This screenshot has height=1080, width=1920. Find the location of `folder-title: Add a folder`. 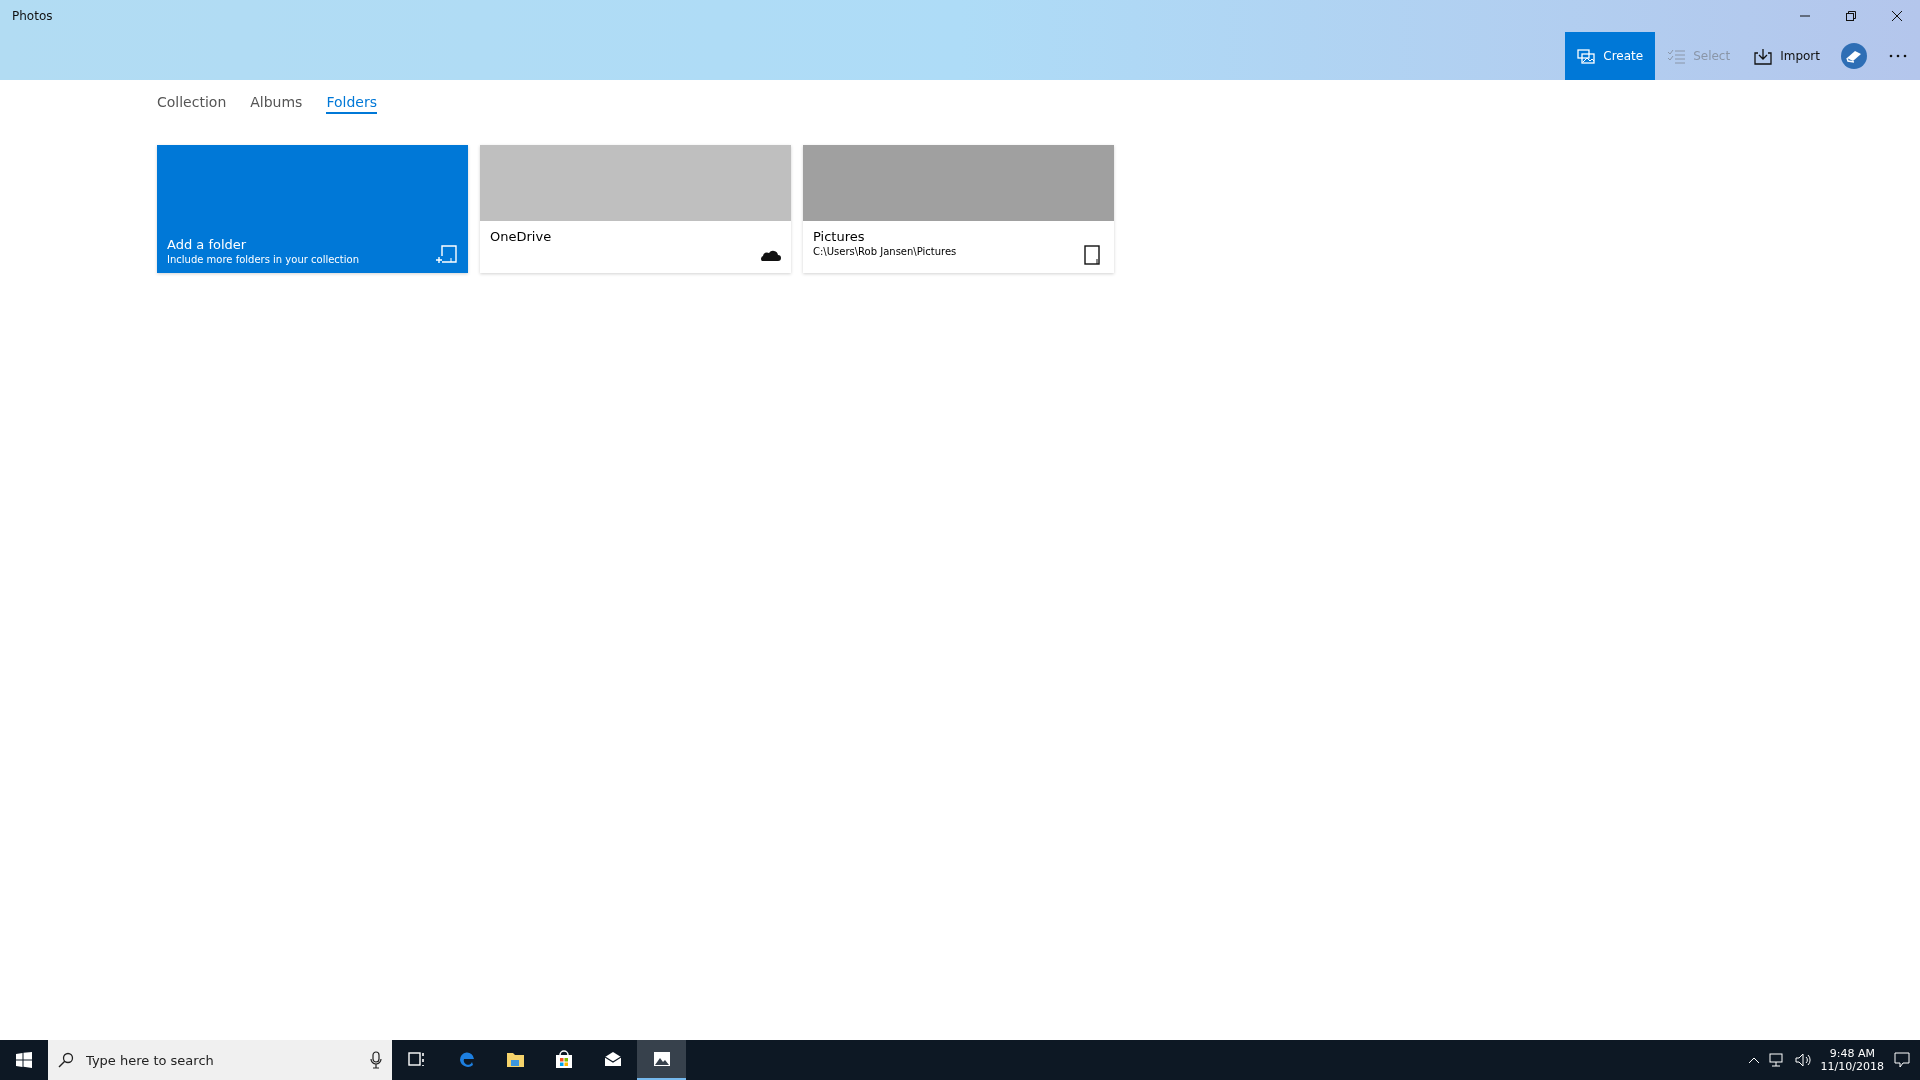

folder-title: Add a folder is located at coordinates (207, 244).